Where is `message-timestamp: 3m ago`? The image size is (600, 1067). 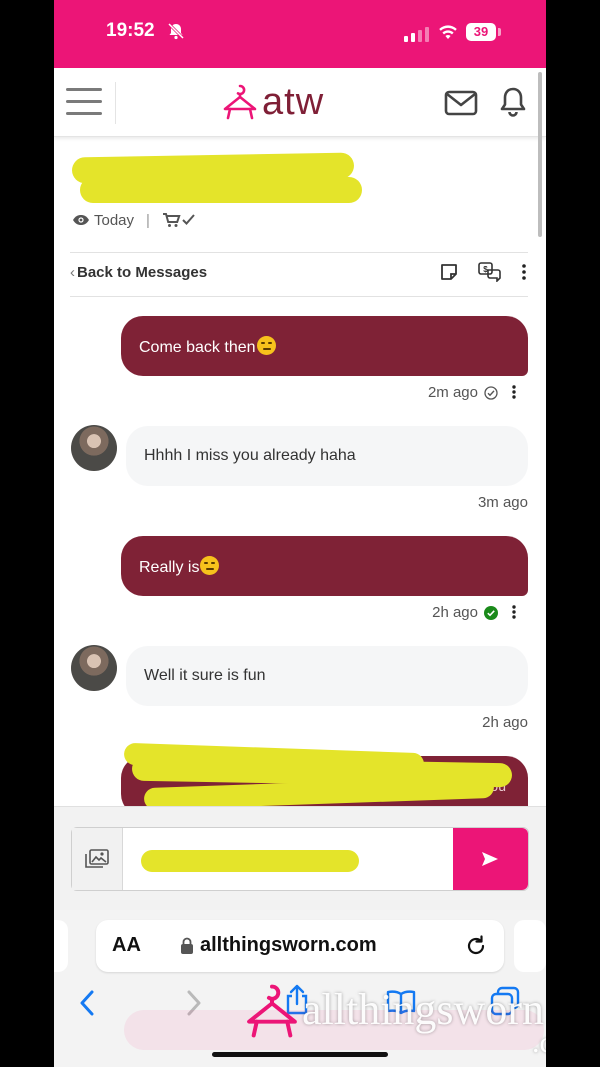 message-timestamp: 3m ago is located at coordinates (502, 502).